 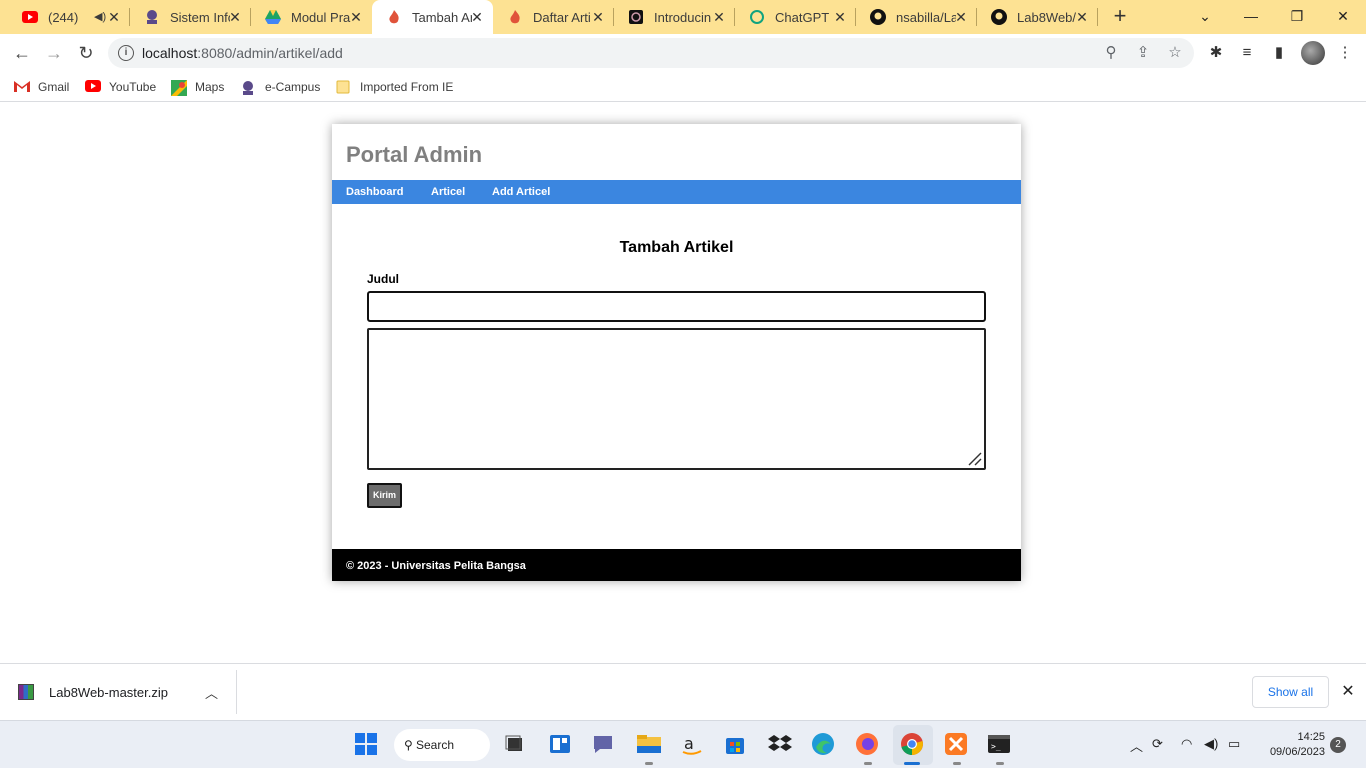 What do you see at coordinates (54, 53) in the screenshot?
I see `forward-arrow-icon: →` at bounding box center [54, 53].